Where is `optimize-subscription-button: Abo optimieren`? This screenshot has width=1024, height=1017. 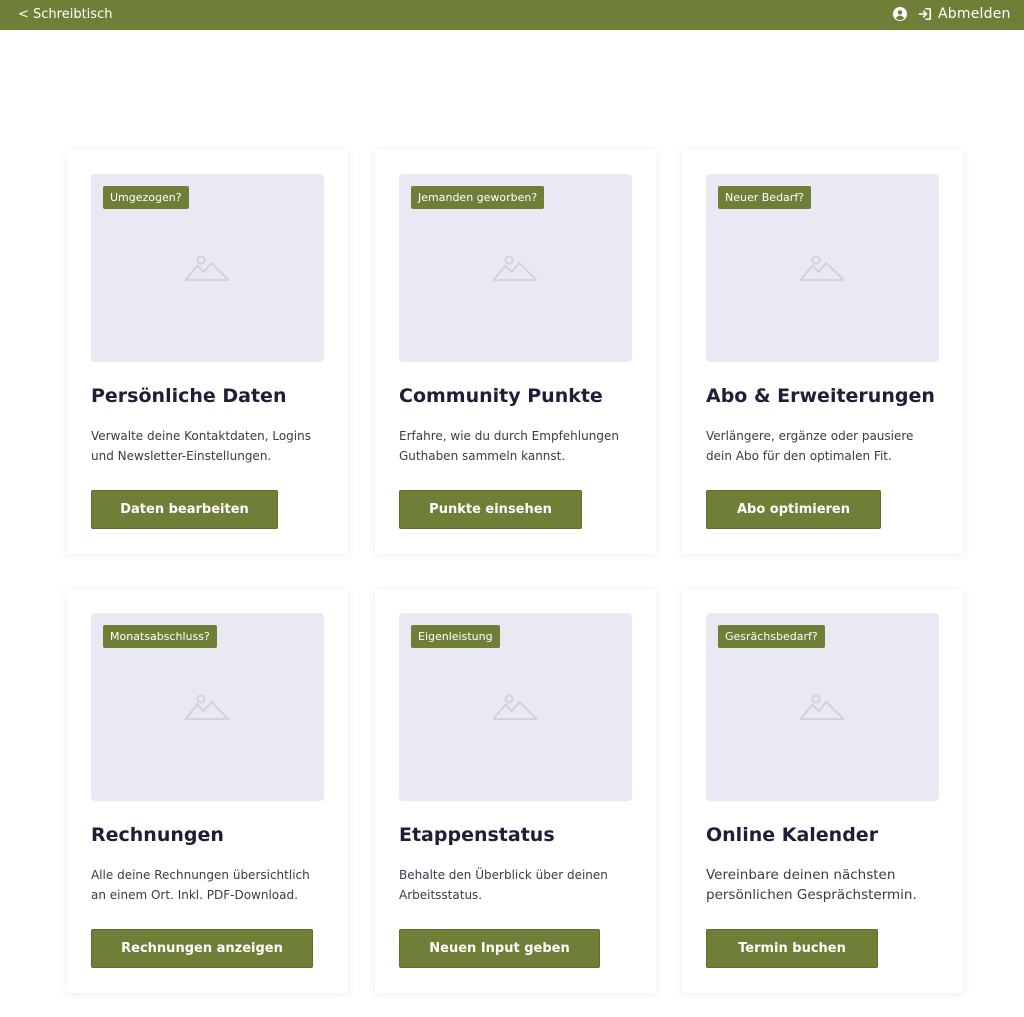 optimize-subscription-button: Abo optimieren is located at coordinates (793, 509).